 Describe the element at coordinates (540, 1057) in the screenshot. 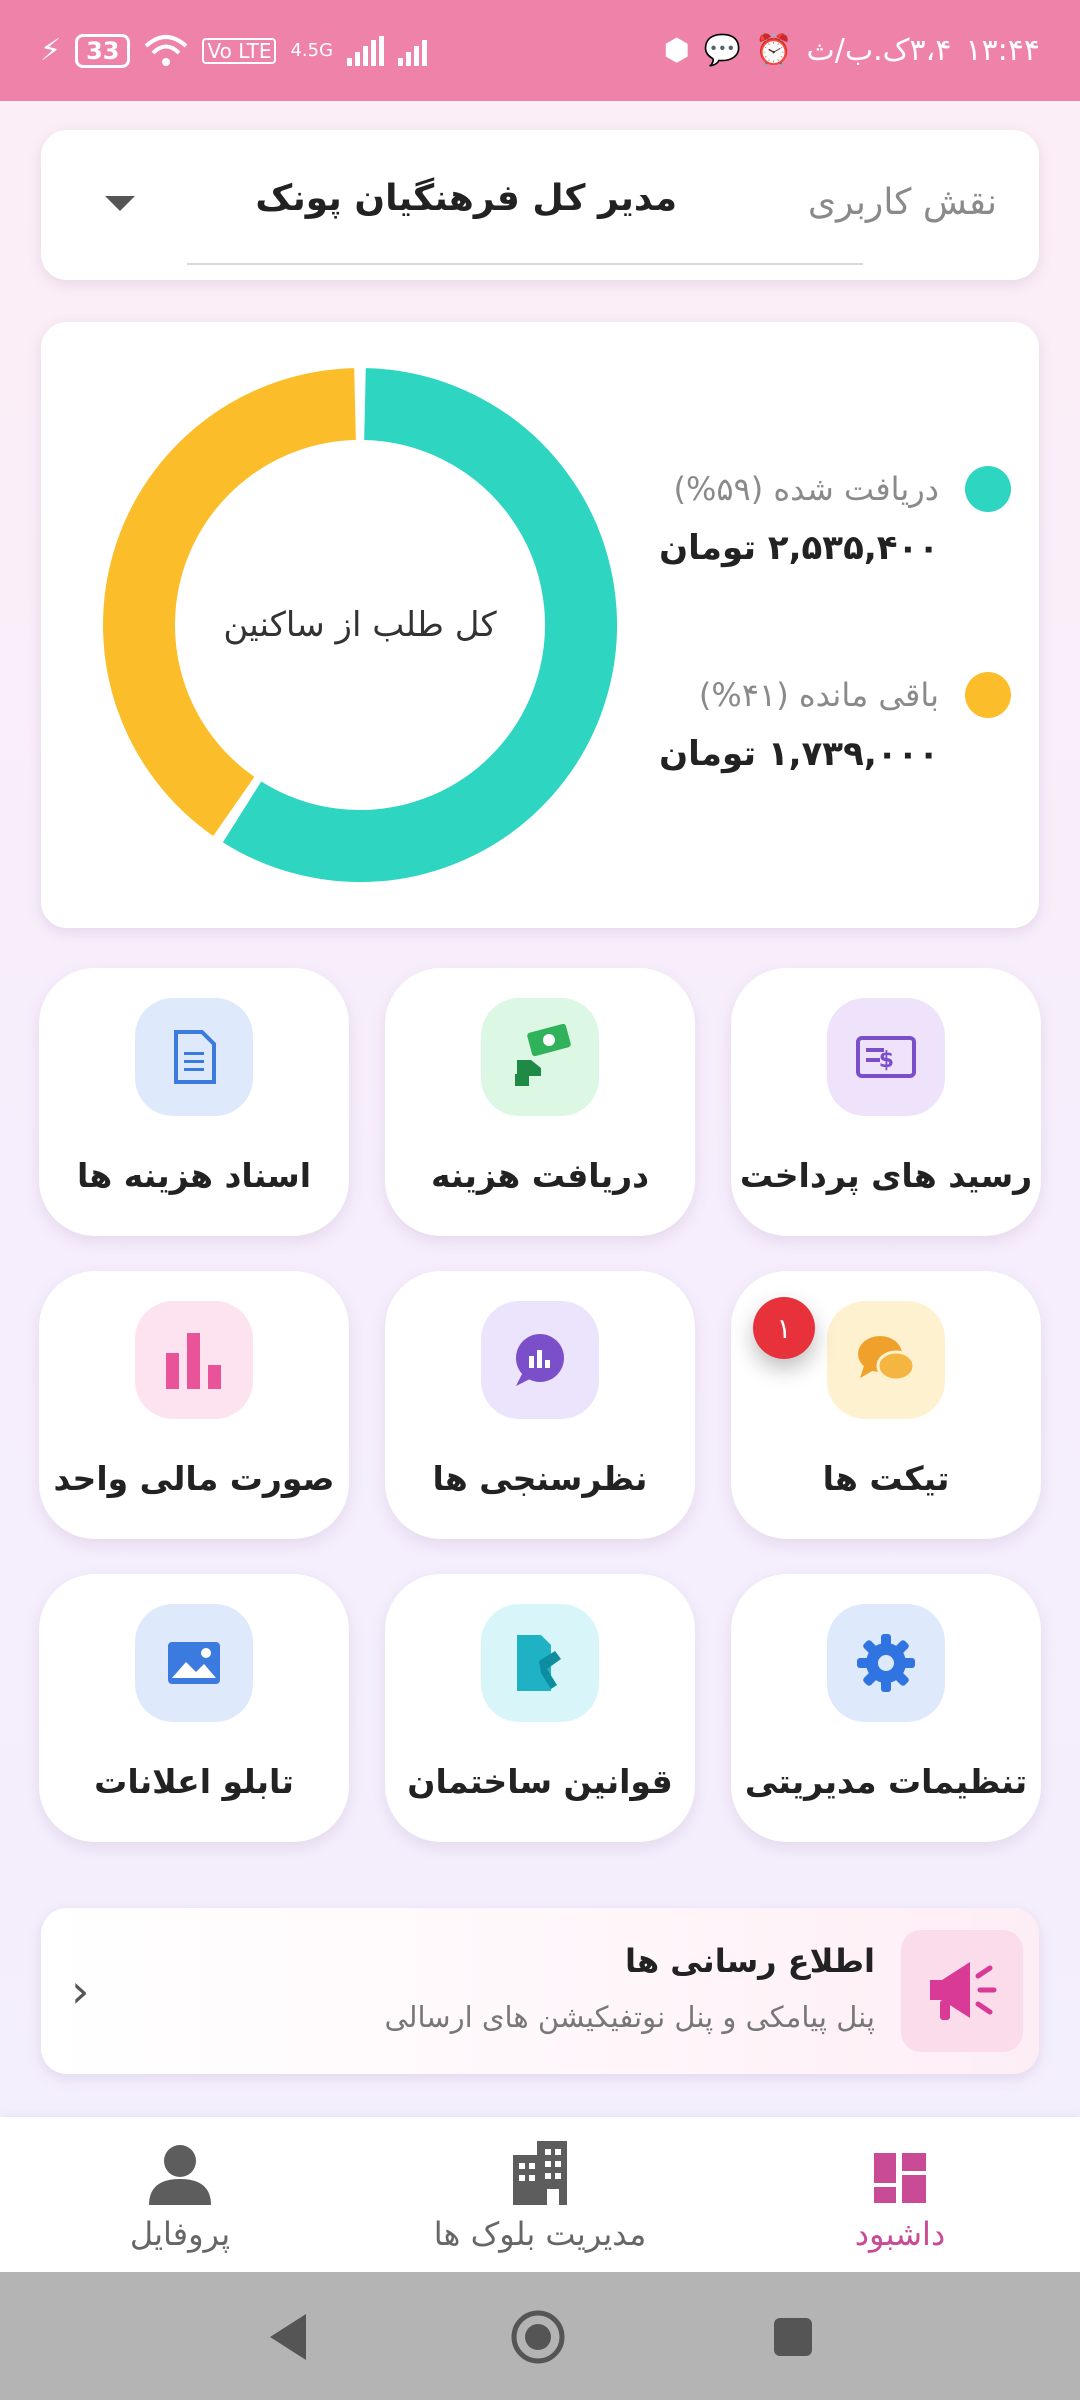

I see `cash-payment-icon` at that location.